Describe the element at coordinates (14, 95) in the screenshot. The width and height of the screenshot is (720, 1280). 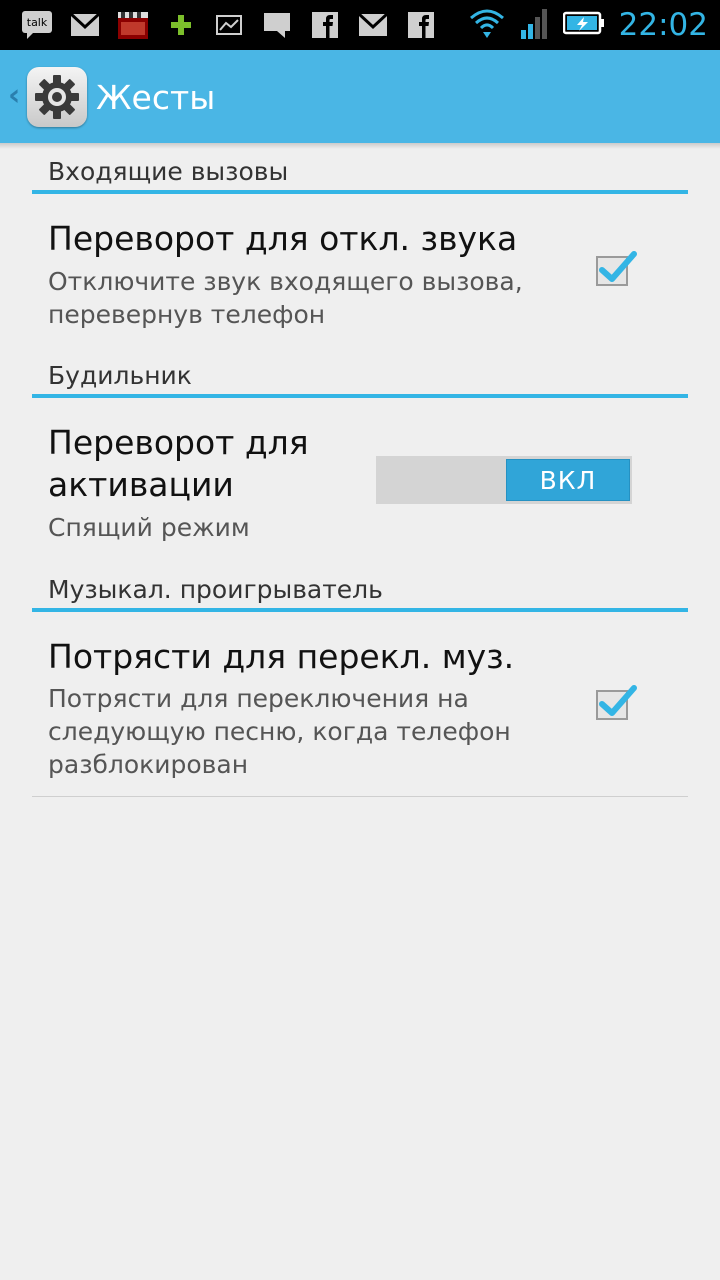
I see `back-chevron-icon: ‹` at that location.